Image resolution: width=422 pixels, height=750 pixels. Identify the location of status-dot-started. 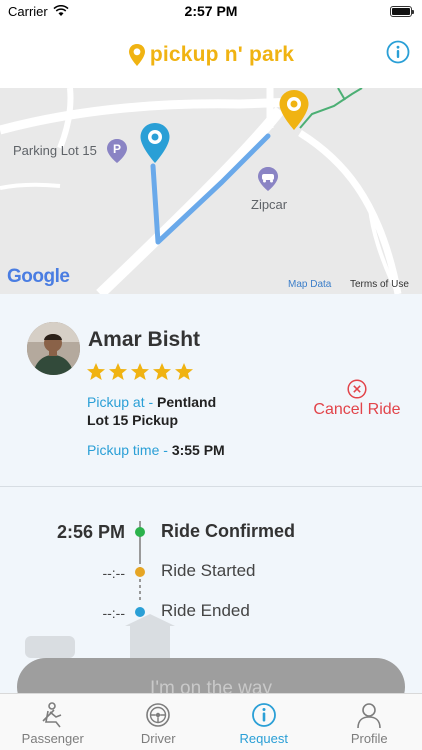
(140, 572).